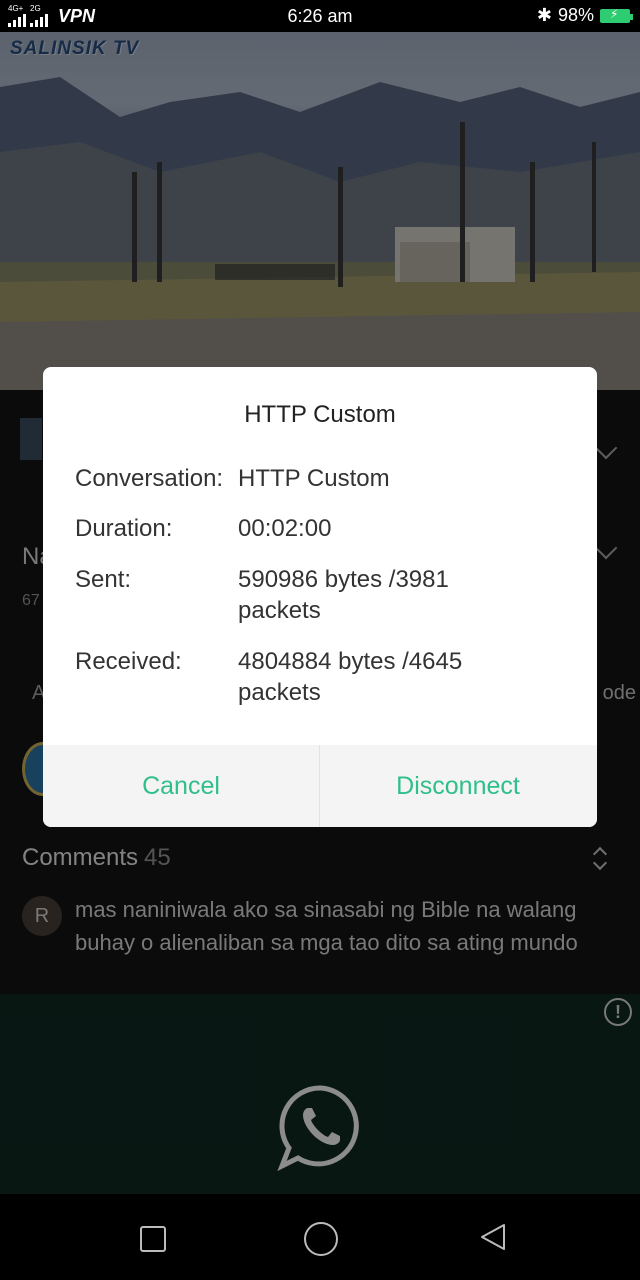  I want to click on home-button, so click(321, 1239).